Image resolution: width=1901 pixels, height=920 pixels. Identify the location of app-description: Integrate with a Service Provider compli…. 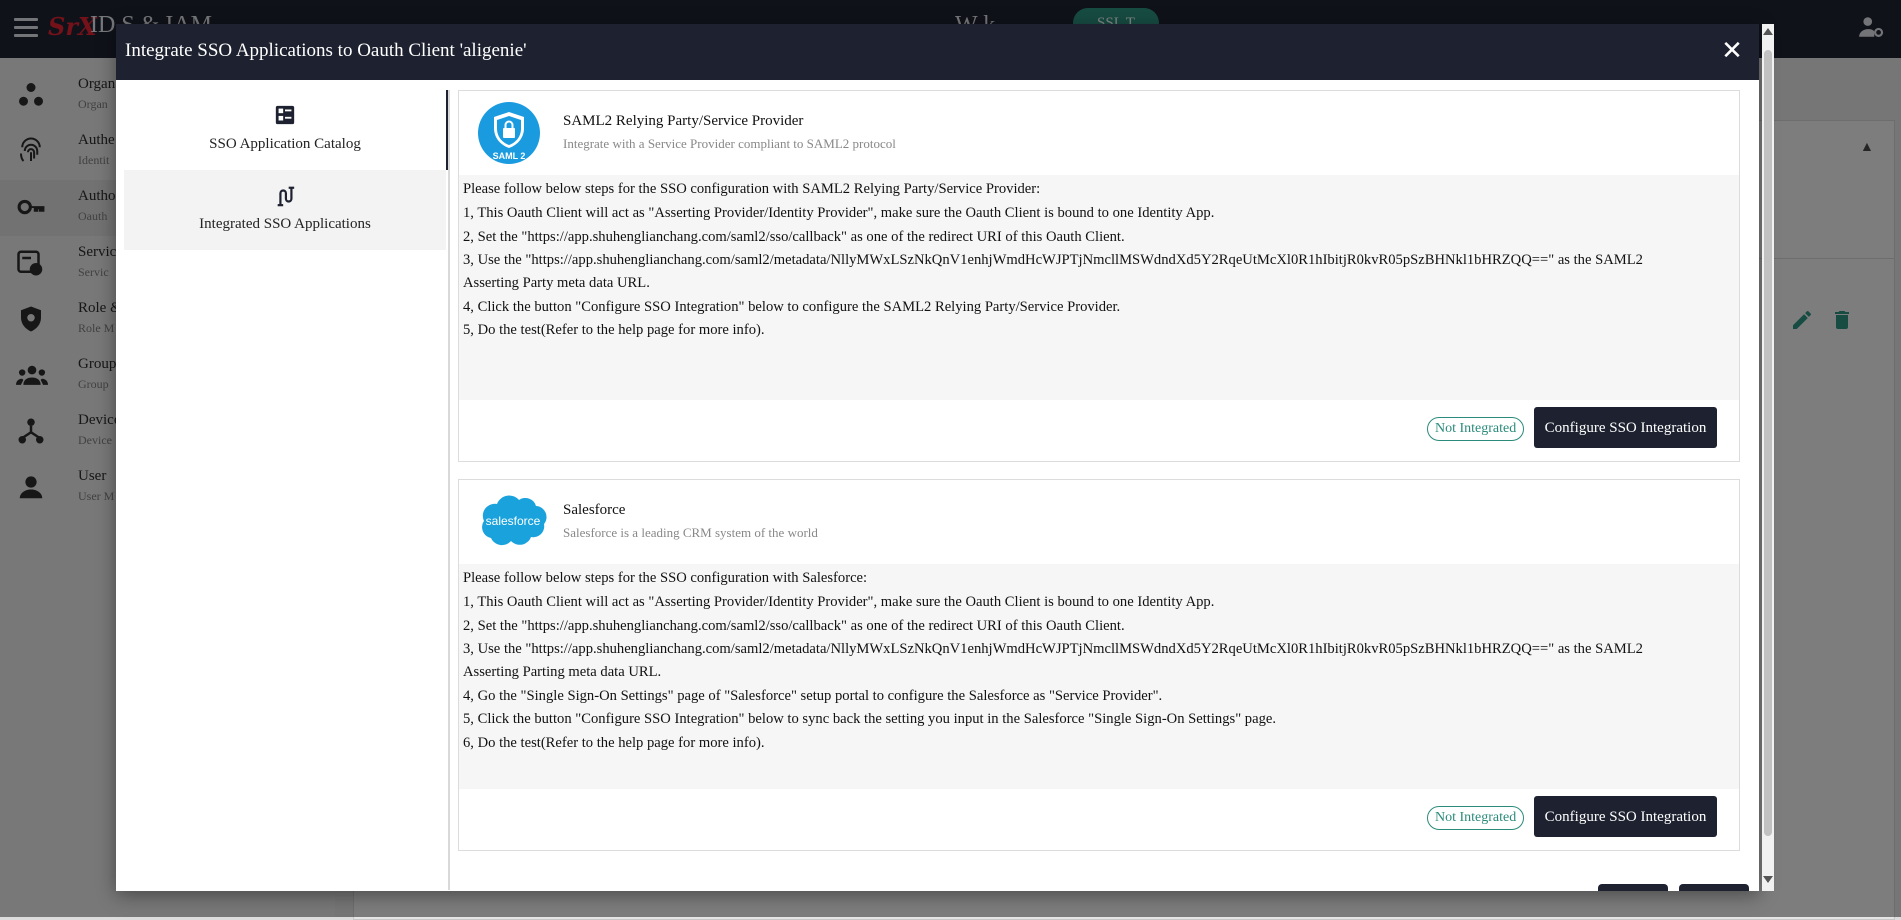
(729, 143).